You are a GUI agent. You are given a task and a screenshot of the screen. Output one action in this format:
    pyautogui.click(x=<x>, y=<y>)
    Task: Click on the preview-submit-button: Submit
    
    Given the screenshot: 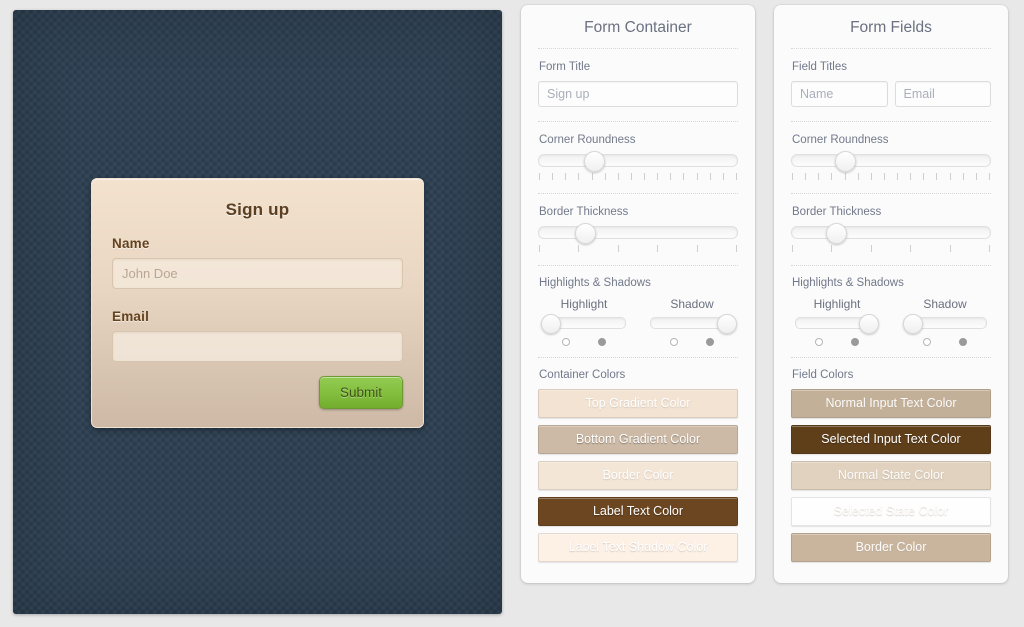 What is the action you would take?
    pyautogui.click(x=360, y=392)
    